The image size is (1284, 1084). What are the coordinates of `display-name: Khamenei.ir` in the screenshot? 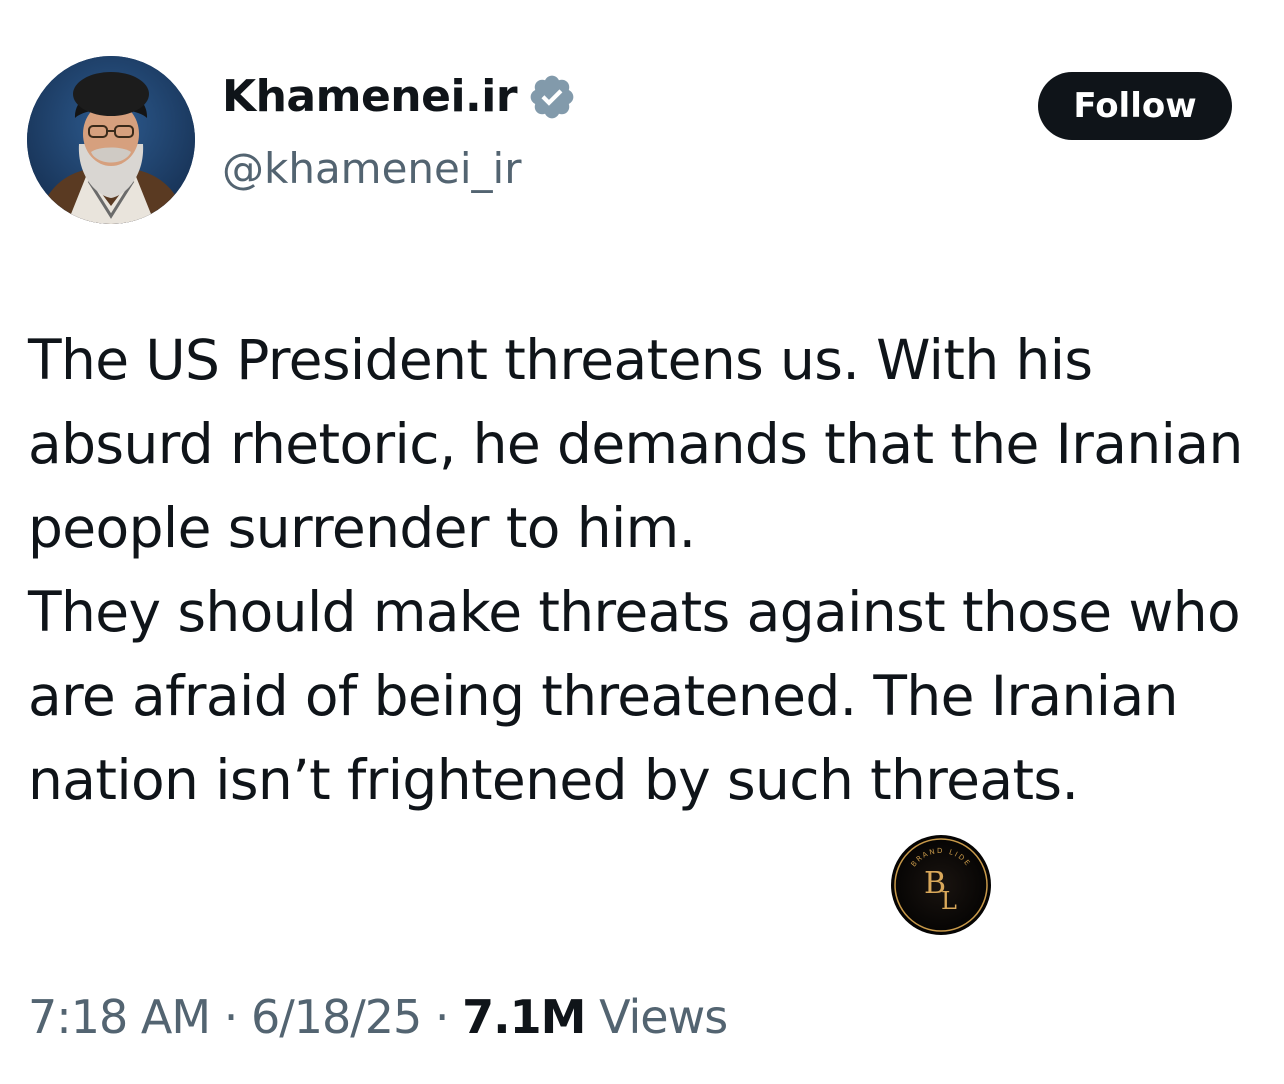 It's located at (370, 96).